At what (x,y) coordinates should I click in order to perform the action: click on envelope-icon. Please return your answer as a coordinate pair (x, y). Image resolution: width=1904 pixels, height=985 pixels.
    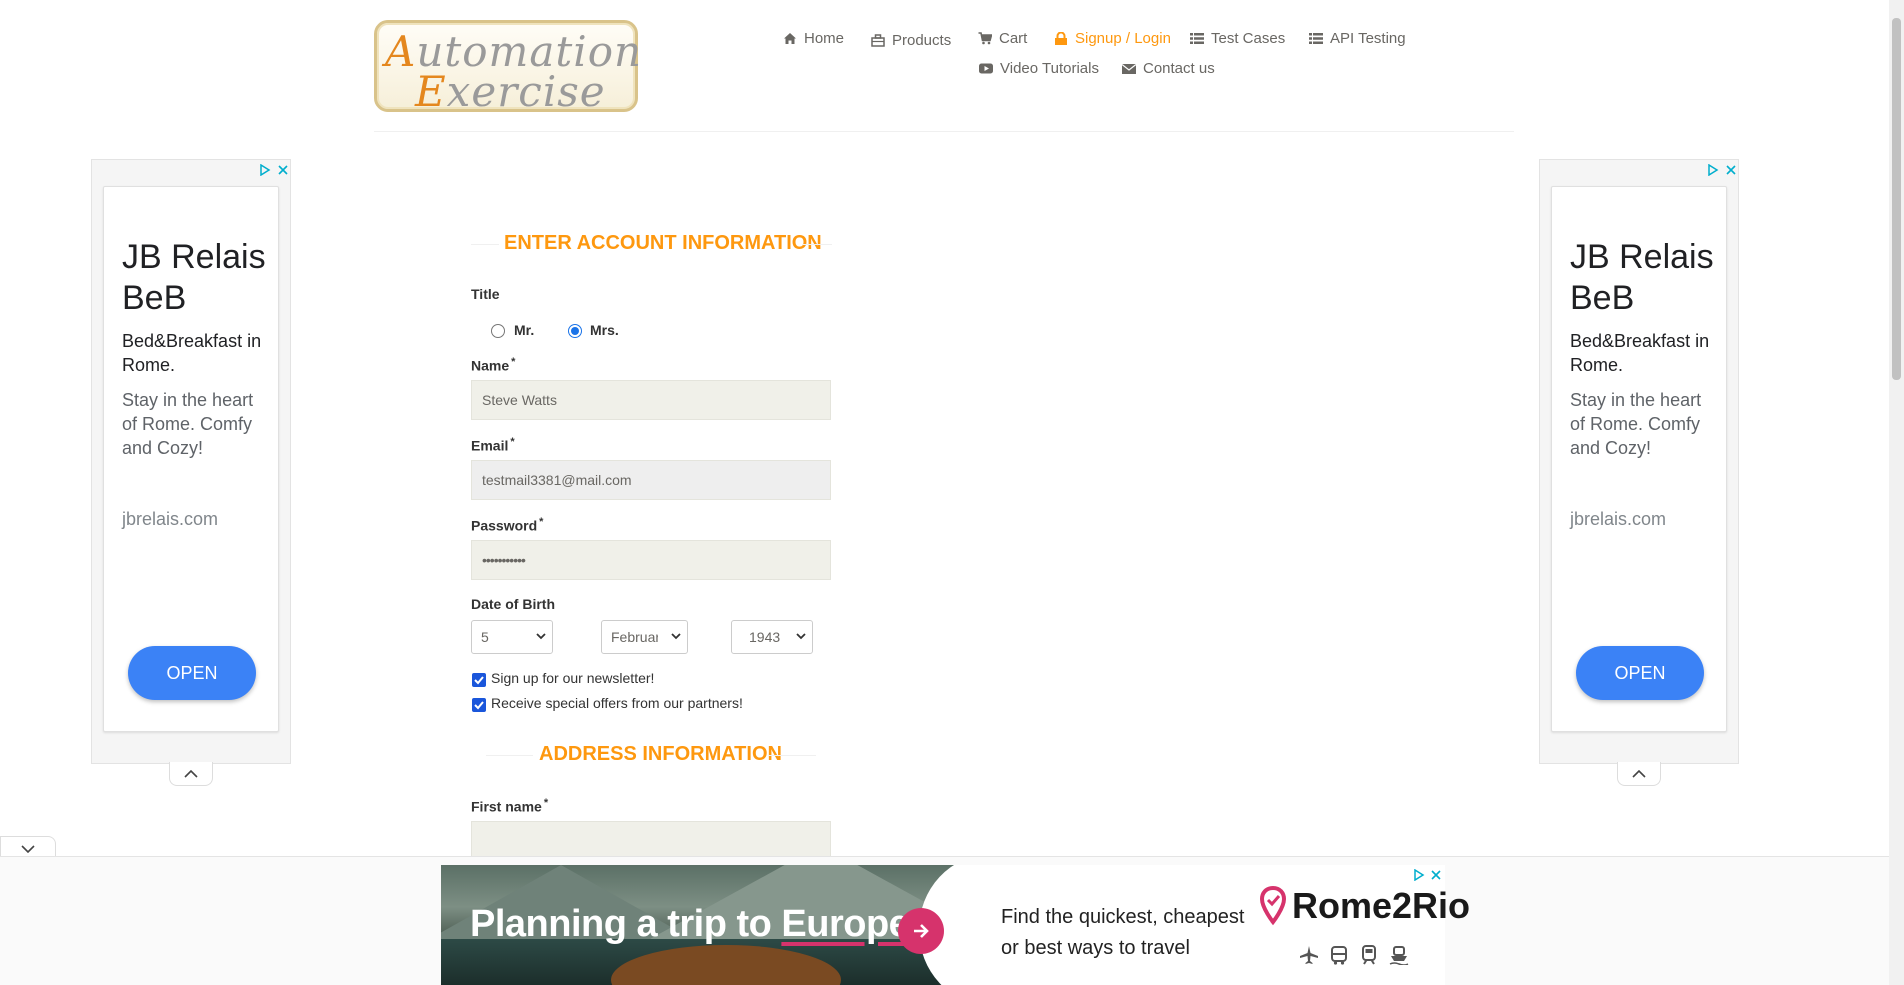
    Looking at the image, I should click on (1129, 69).